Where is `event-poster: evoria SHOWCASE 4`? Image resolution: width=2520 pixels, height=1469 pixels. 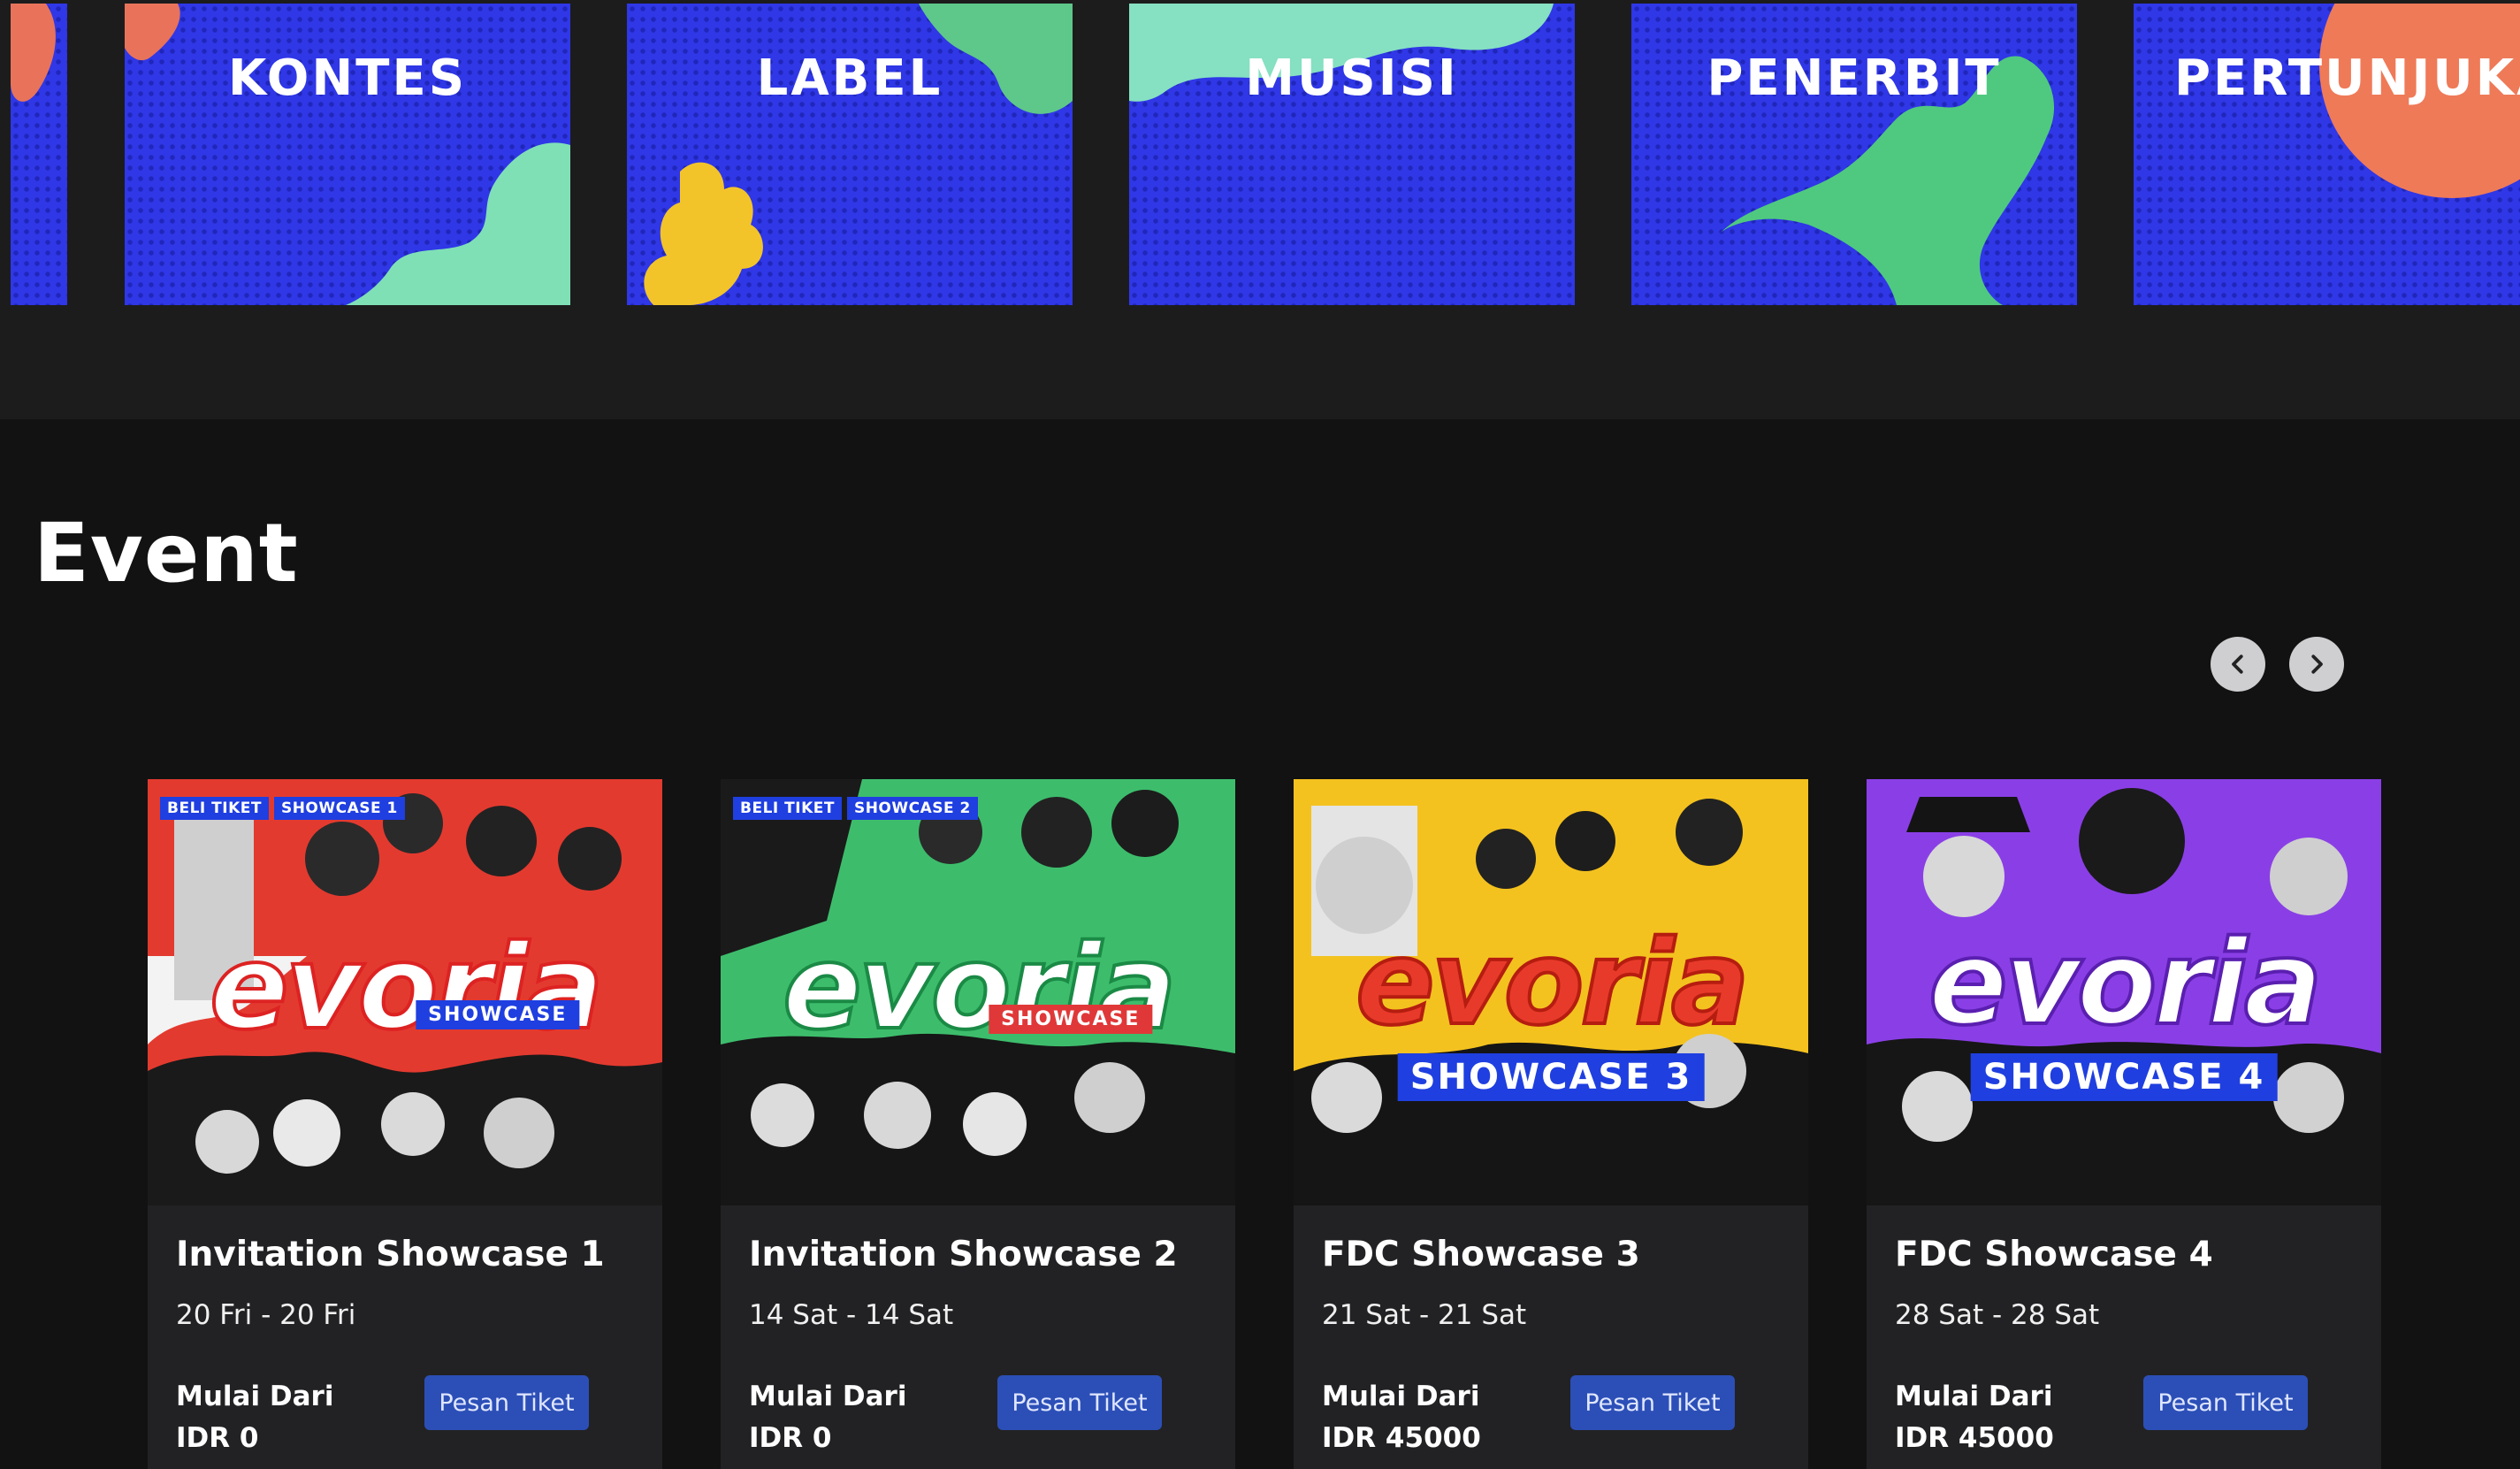 event-poster: evoria SHOWCASE 4 is located at coordinates (2124, 992).